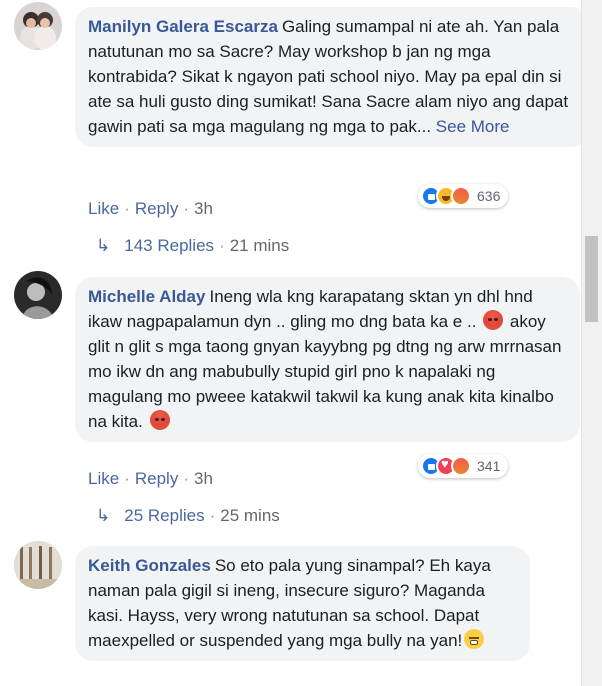 This screenshot has height=686, width=602. Describe the element at coordinates (149, 565) in the screenshot. I see `comment-author: Keith Gonzales` at that location.